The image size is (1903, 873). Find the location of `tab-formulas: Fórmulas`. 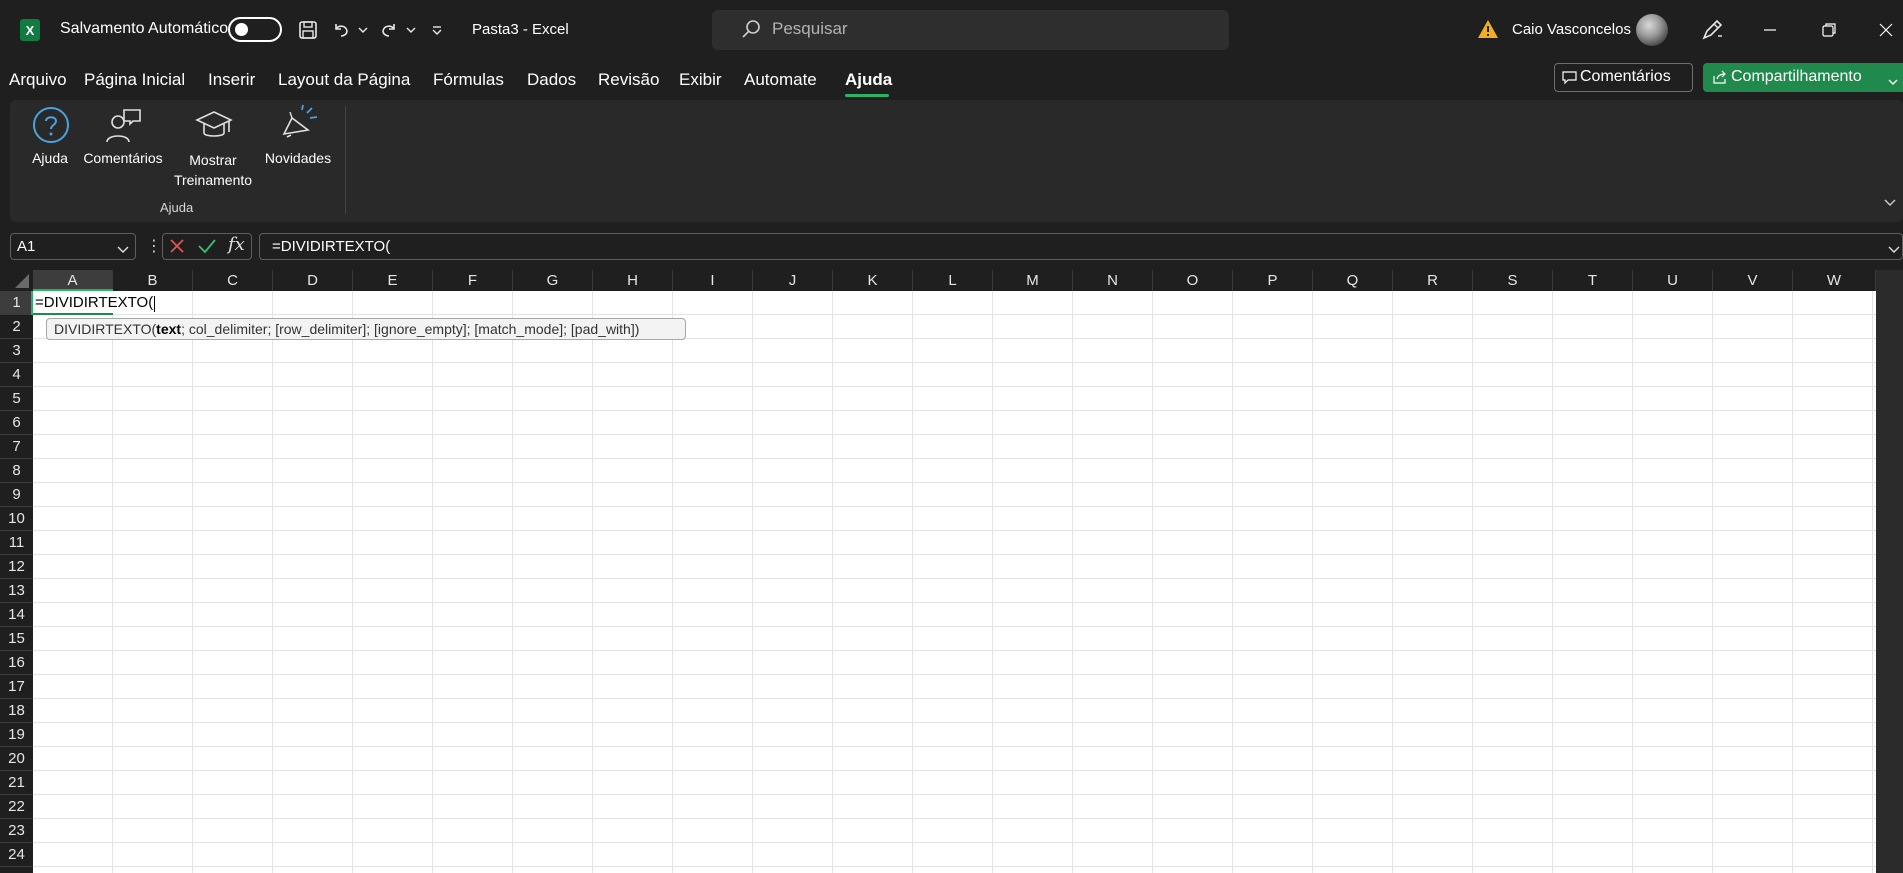

tab-formulas: Fórmulas is located at coordinates (468, 80).